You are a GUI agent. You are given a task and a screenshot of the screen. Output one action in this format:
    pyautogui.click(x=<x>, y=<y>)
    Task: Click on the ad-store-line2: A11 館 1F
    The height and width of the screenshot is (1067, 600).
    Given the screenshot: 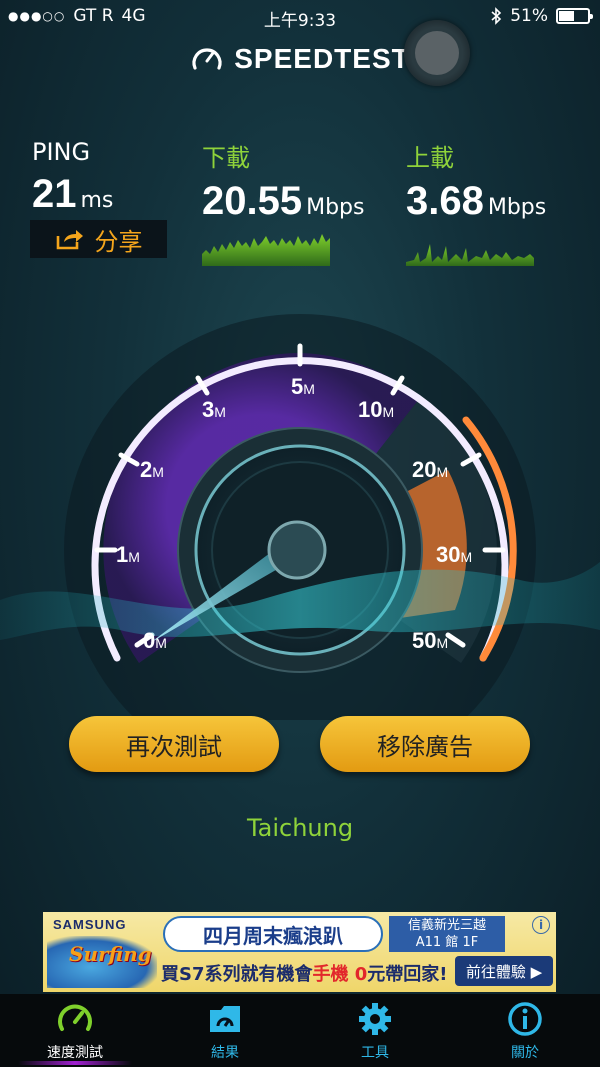 What is the action you would take?
    pyautogui.click(x=447, y=942)
    